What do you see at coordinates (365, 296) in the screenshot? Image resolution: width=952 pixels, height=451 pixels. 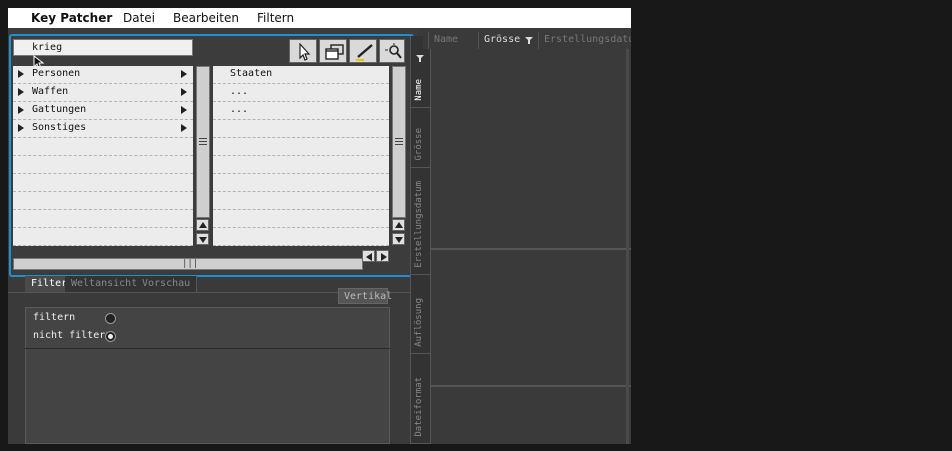 I see `vertikal-button: Vertikal` at bounding box center [365, 296].